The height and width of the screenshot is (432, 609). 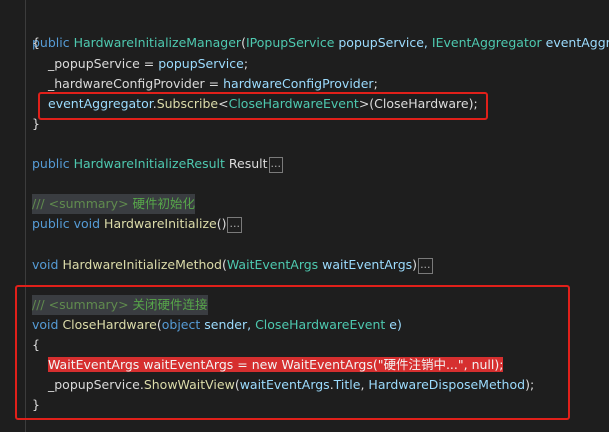 I want to click on code-line-open-brace: {, so click(x=36, y=43).